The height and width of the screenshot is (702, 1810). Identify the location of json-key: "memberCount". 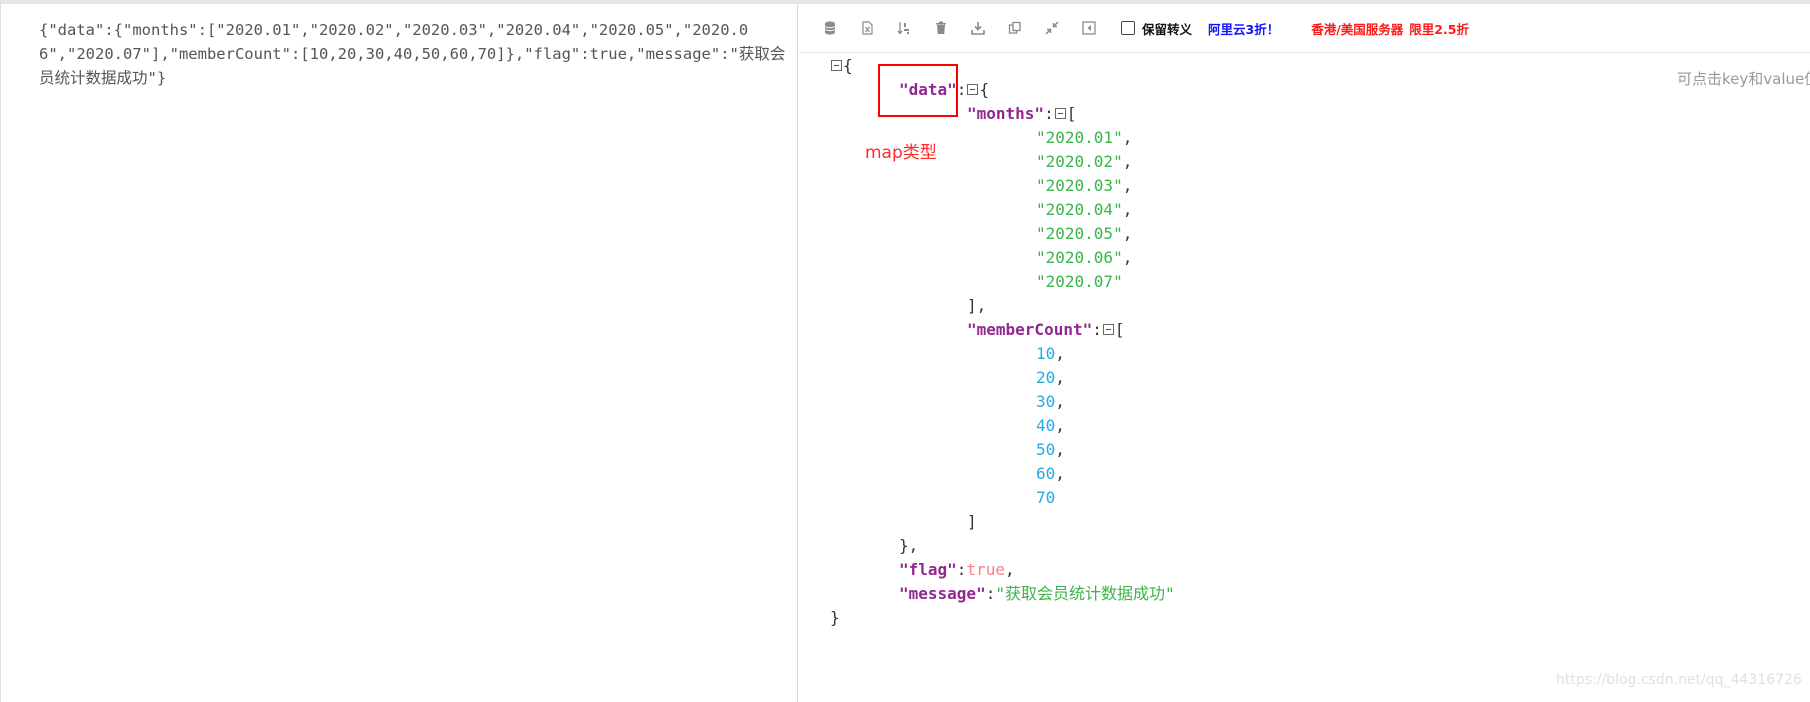
(1029, 329).